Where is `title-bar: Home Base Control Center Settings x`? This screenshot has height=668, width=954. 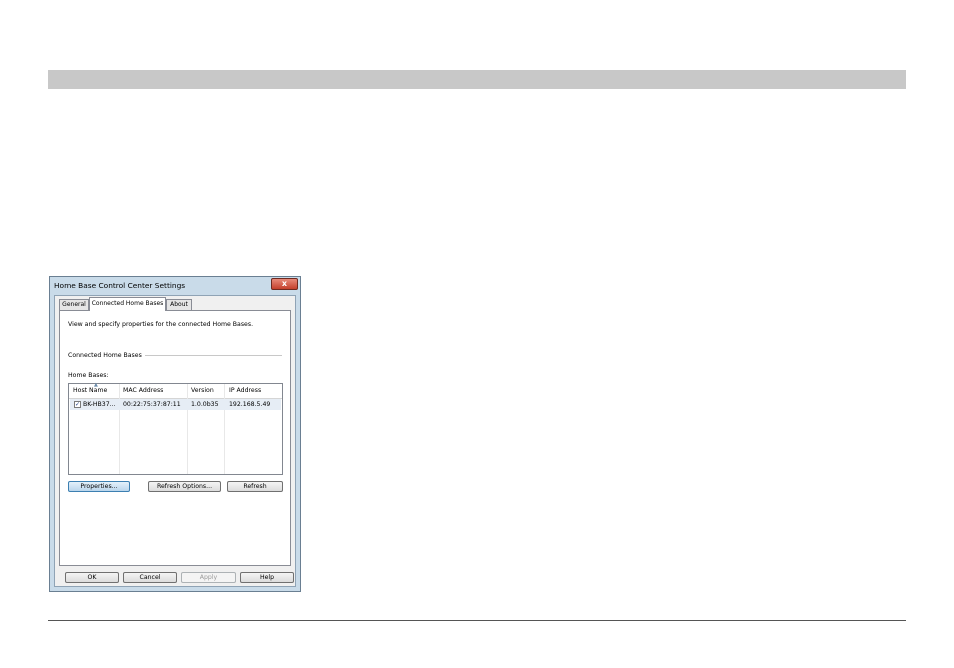 title-bar: Home Base Control Center Settings x is located at coordinates (175, 286).